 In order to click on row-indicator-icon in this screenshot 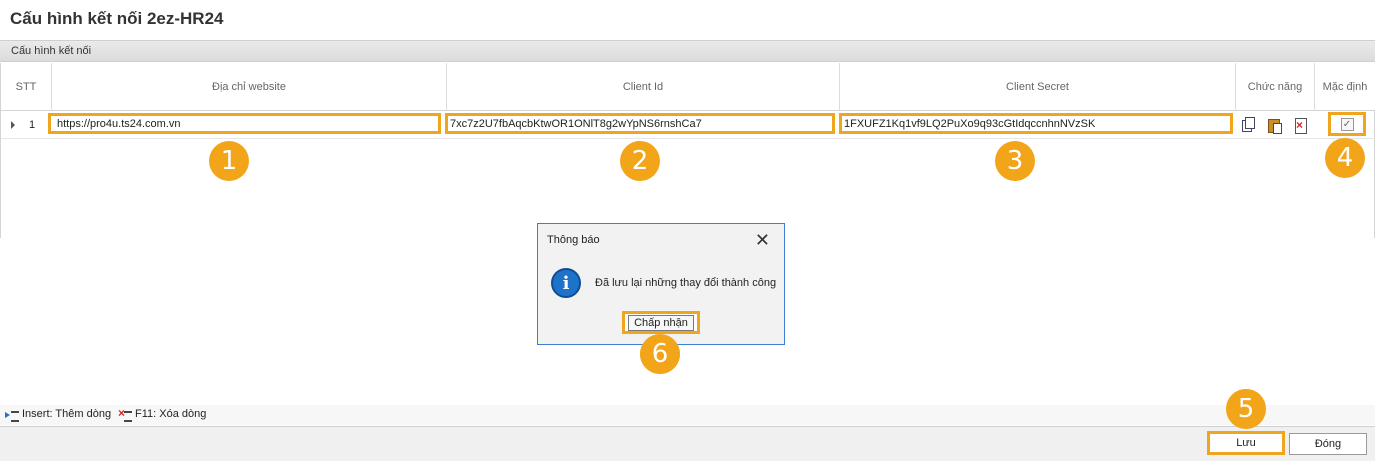, I will do `click(13, 125)`.